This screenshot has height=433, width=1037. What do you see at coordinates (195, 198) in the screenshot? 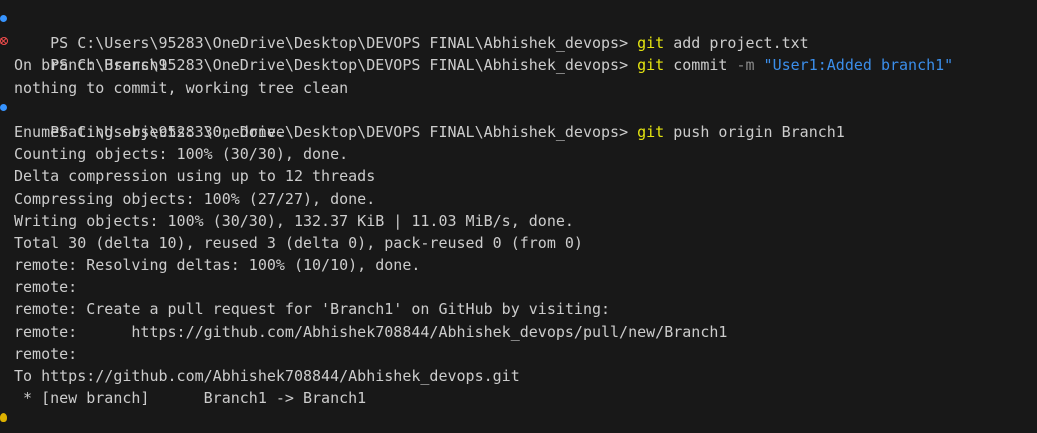
I see `output-line: Compressing objects: 100% (27/27), done.` at bounding box center [195, 198].